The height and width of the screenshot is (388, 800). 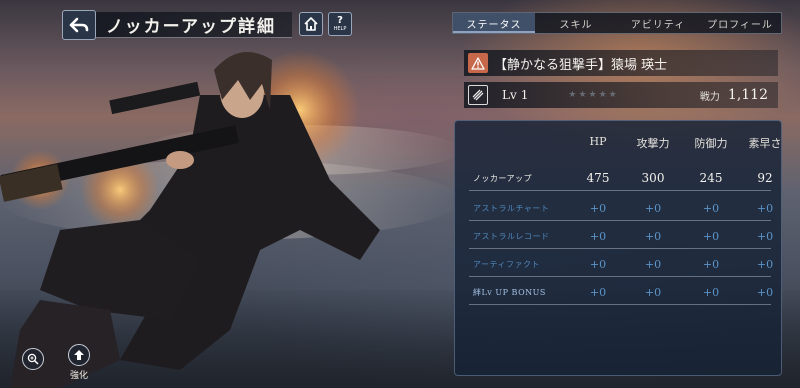 I want to click on table-row: アストラルチャート +0 +0 +0 +0, so click(x=621, y=207).